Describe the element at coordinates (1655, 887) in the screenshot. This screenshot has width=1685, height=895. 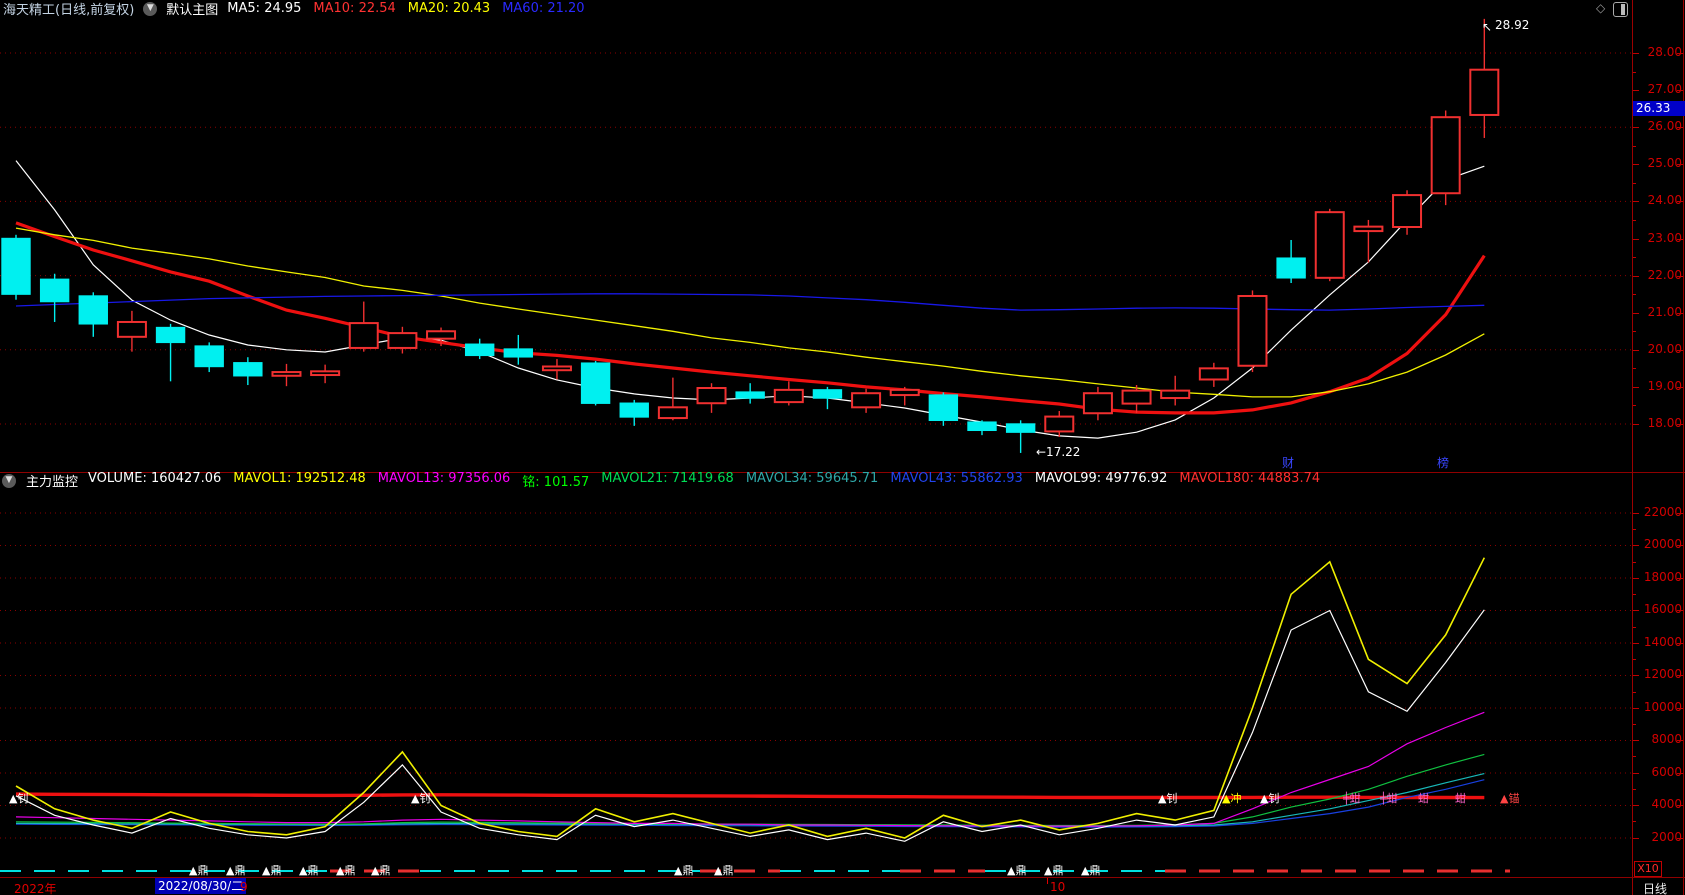
I see `period-label: 日线` at that location.